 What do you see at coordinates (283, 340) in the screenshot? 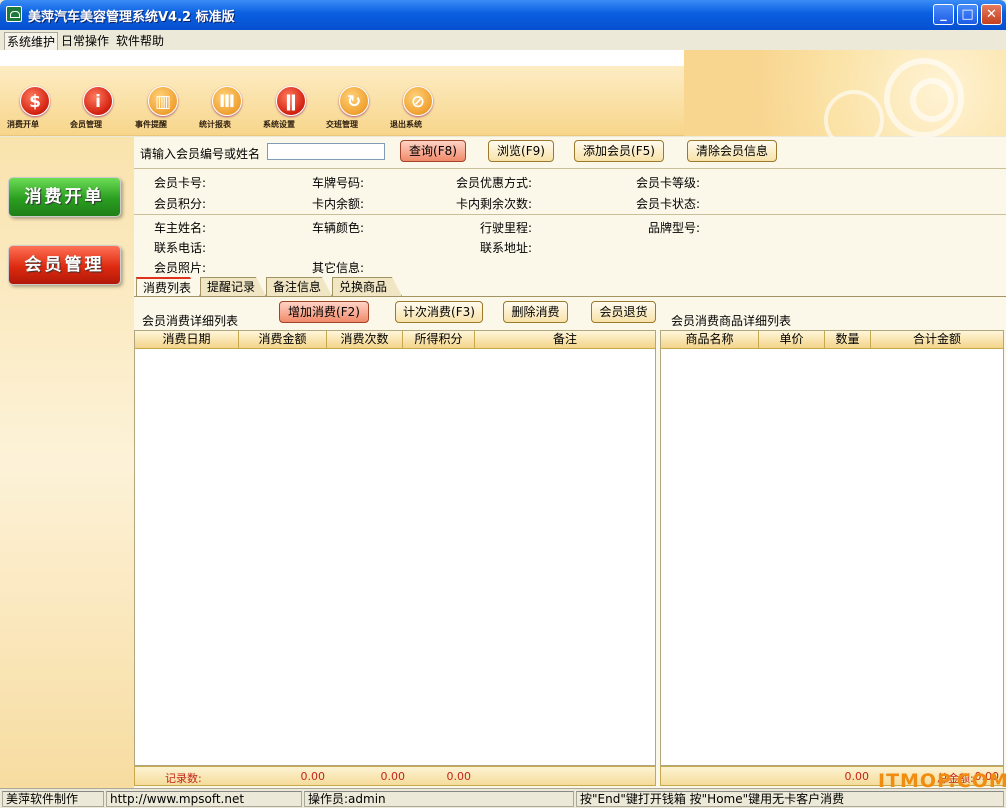
I see `column-header: 消费金额` at bounding box center [283, 340].